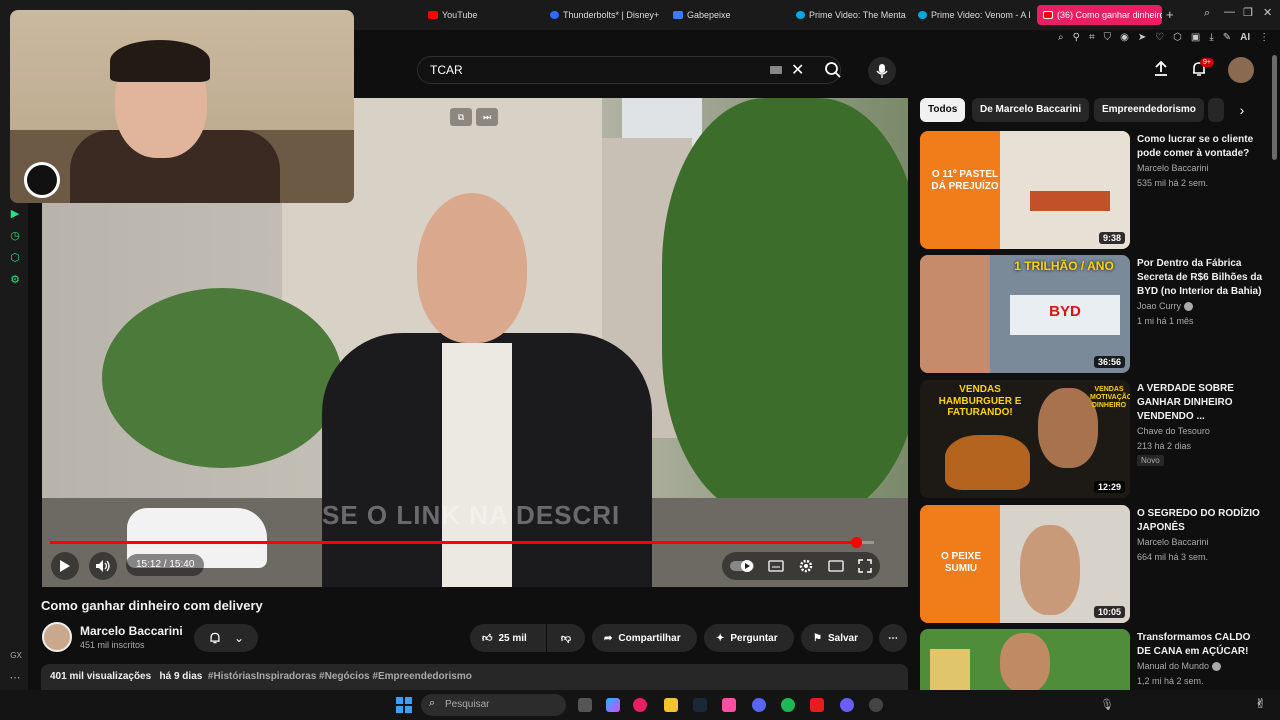  Describe the element at coordinates (759, 705) in the screenshot. I see `discord-icon` at that location.